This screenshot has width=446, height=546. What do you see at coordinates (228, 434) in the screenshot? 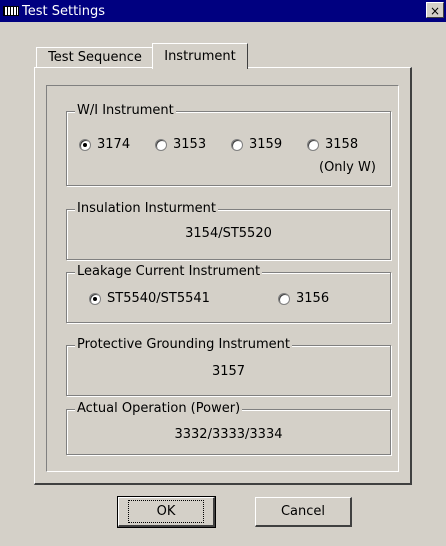
I see `actual-operation-value: 3332/3333/3334` at bounding box center [228, 434].